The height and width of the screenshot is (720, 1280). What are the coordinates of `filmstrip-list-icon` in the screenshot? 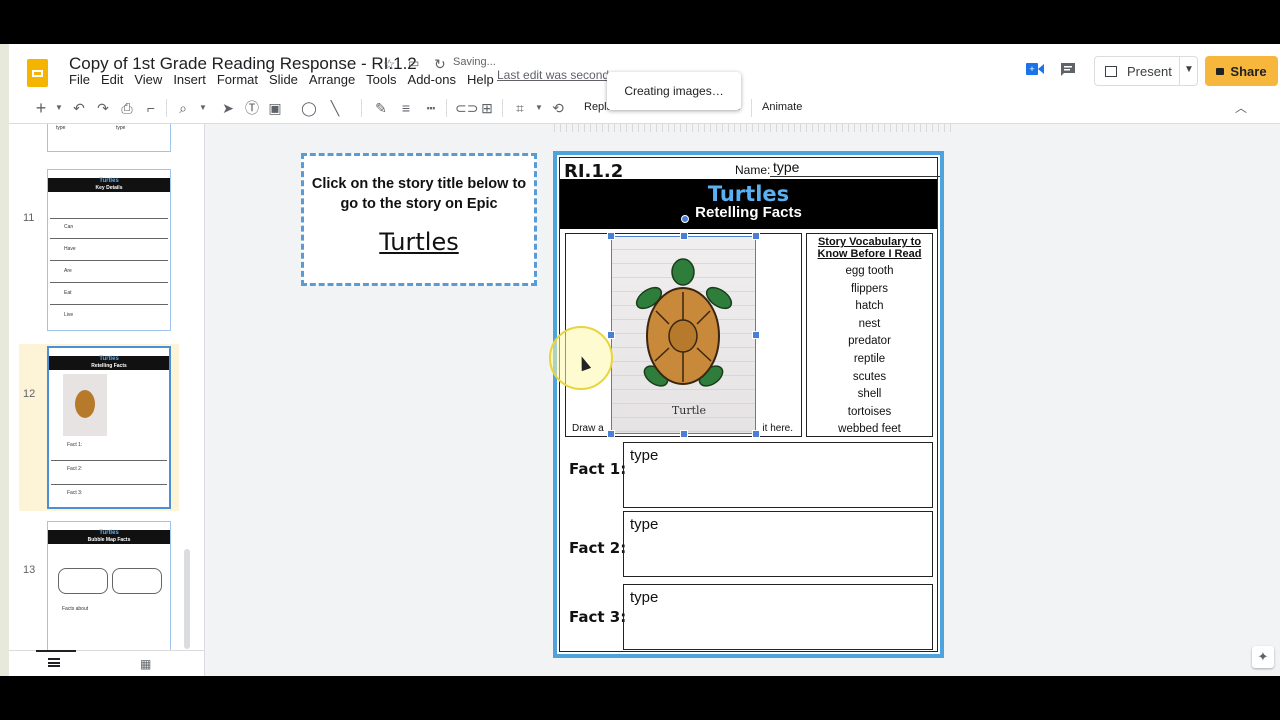 It's located at (54, 662).